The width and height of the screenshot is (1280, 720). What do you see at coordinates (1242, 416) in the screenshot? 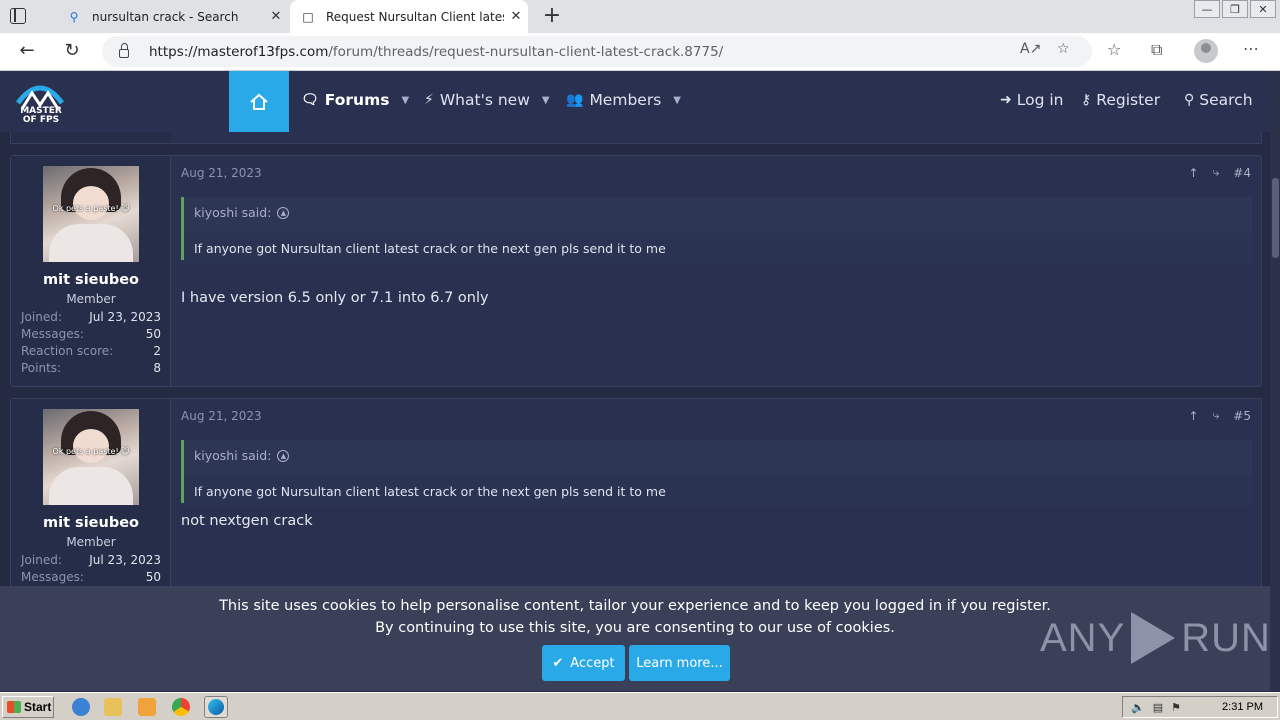
I see `post-number: #5` at bounding box center [1242, 416].